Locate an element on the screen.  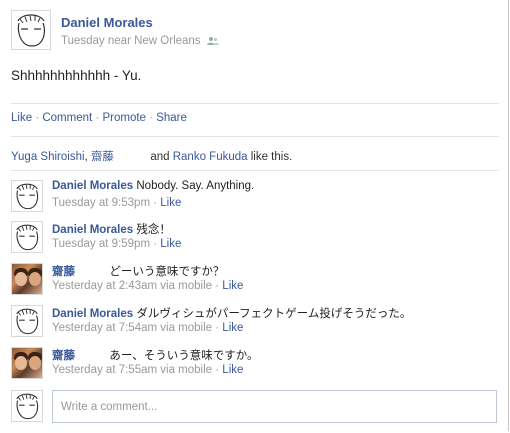
comment-body: Daniel Morales Nobody. Say. Anything. is located at coordinates (153, 186).